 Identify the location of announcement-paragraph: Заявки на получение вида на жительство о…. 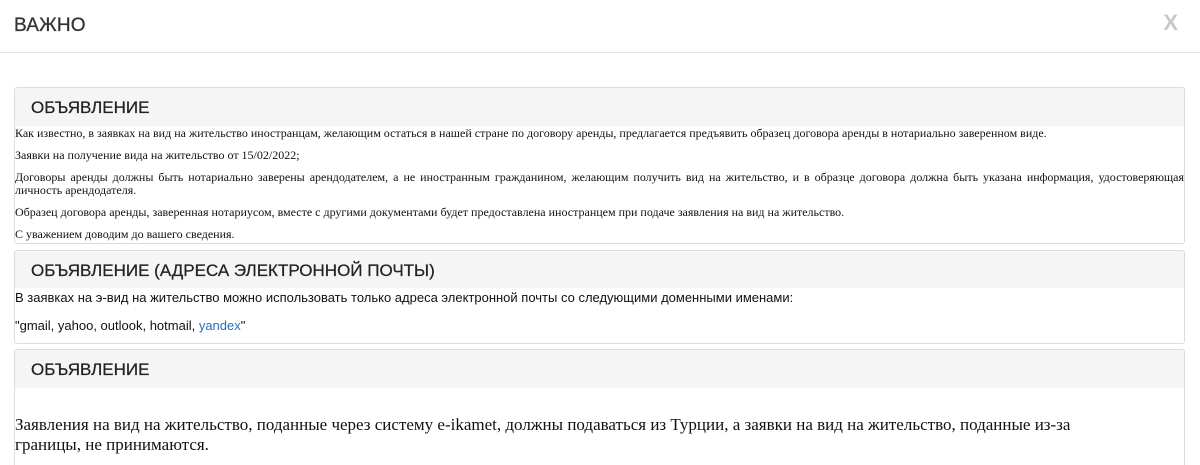
(157, 155).